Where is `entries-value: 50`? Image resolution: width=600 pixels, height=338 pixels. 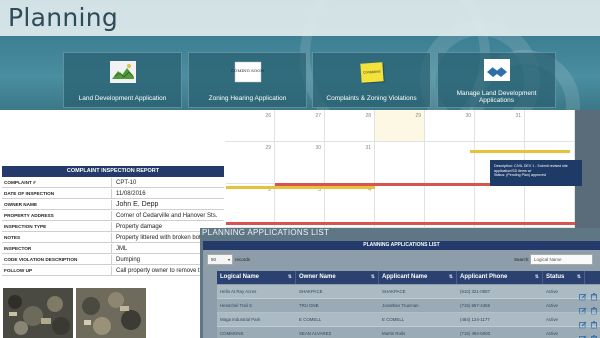
entries-value: 50 is located at coordinates (214, 259).